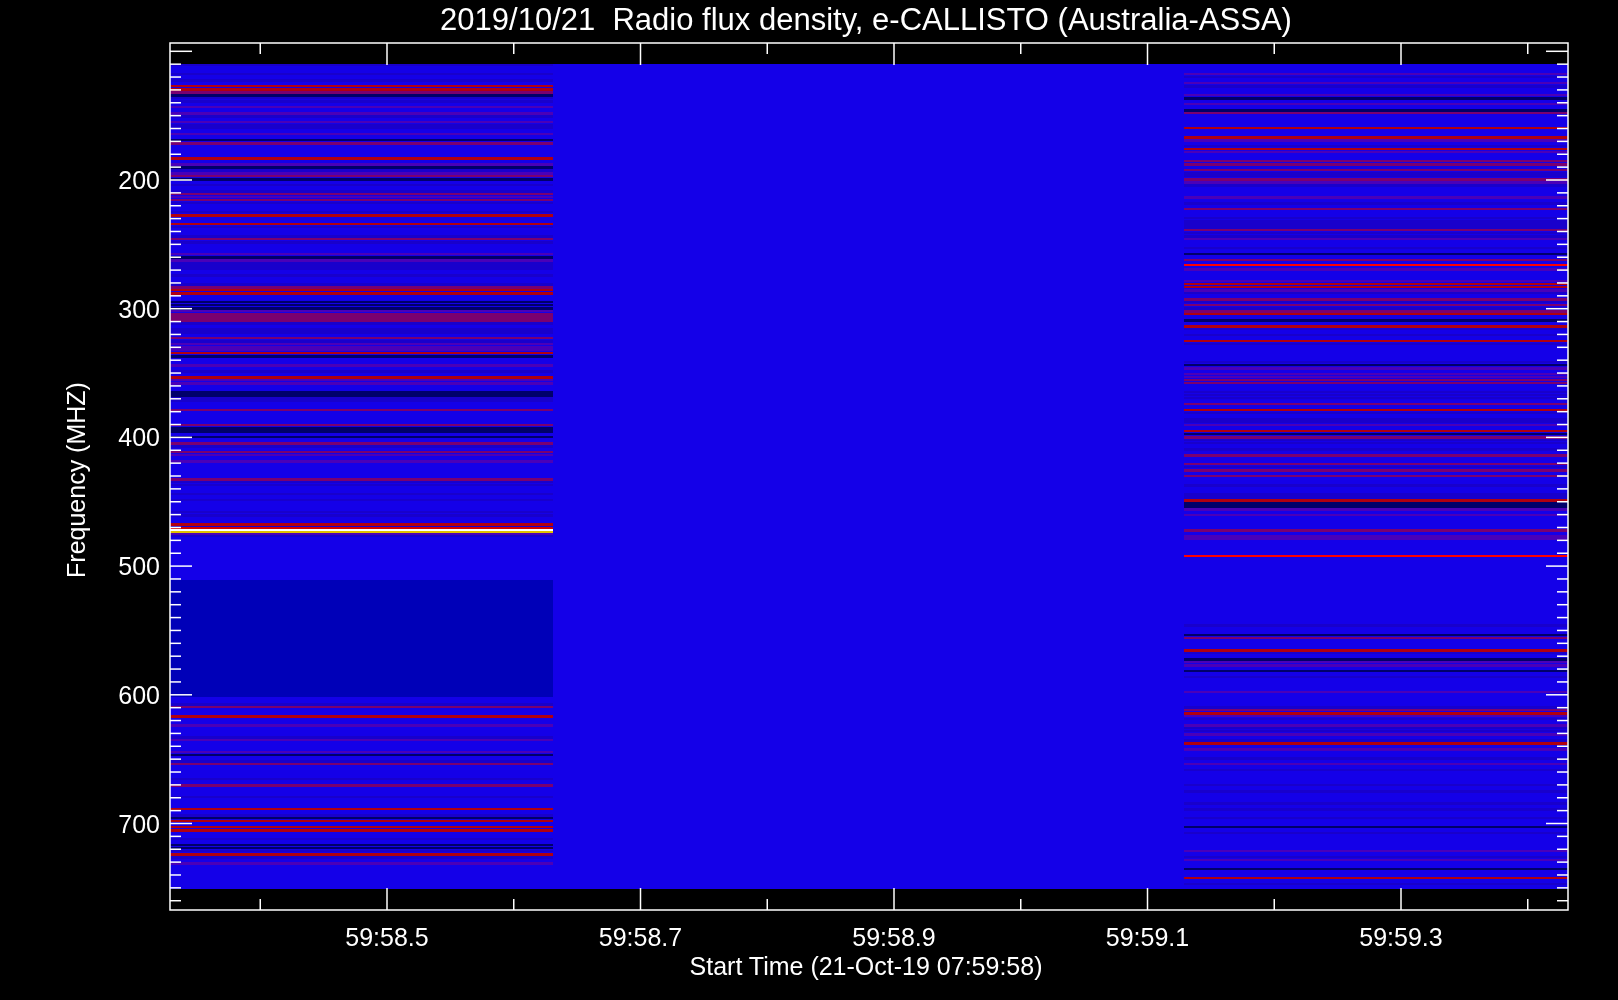 The height and width of the screenshot is (1000, 1618). Describe the element at coordinates (894, 937) in the screenshot. I see `x-tick-label: 59:58.9` at that location.